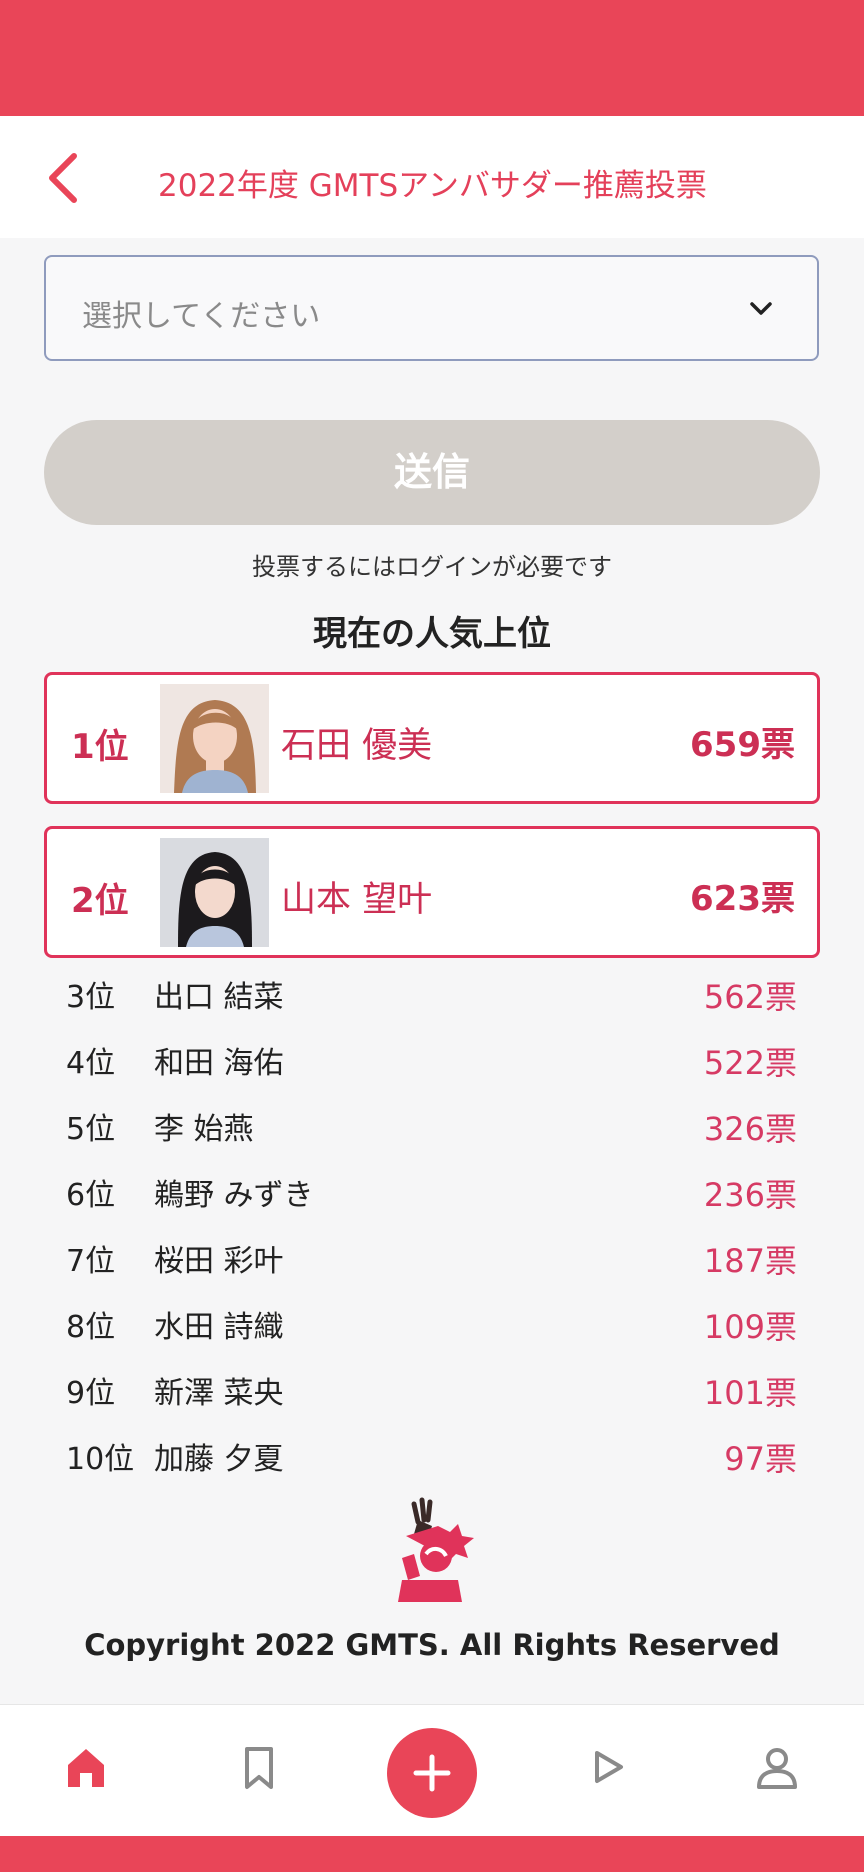 This screenshot has width=864, height=1872. Describe the element at coordinates (432, 472) in the screenshot. I see `submit-button: 送信` at that location.